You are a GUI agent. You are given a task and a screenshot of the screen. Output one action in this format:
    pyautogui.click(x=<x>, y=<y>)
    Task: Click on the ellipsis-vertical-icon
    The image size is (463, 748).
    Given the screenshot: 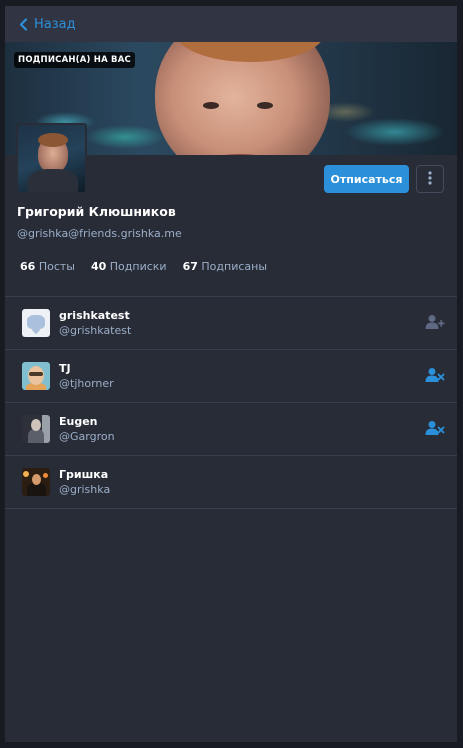 What is the action you would take?
    pyautogui.click(x=430, y=179)
    